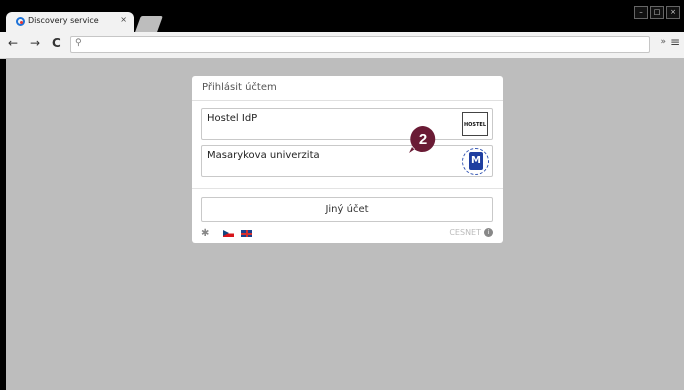 The width and height of the screenshot is (684, 390). I want to click on dialog-title: Přihlásit účtem, so click(239, 87).